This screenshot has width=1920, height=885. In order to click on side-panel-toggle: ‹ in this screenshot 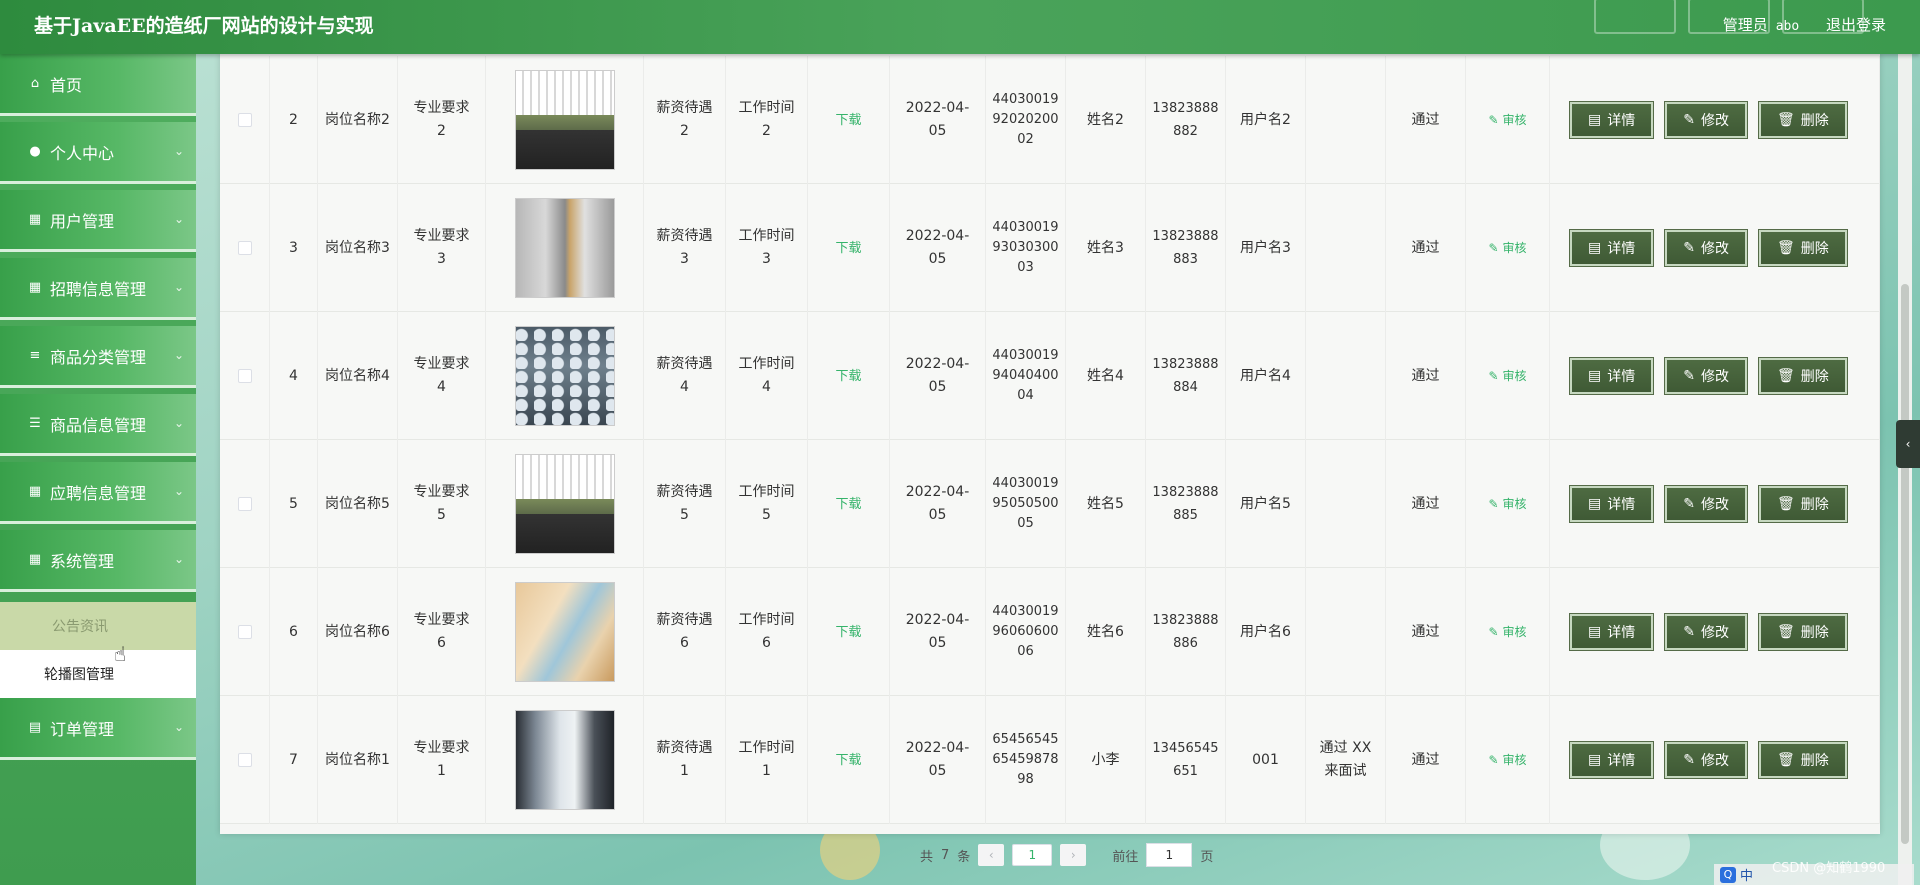, I will do `click(1908, 444)`.